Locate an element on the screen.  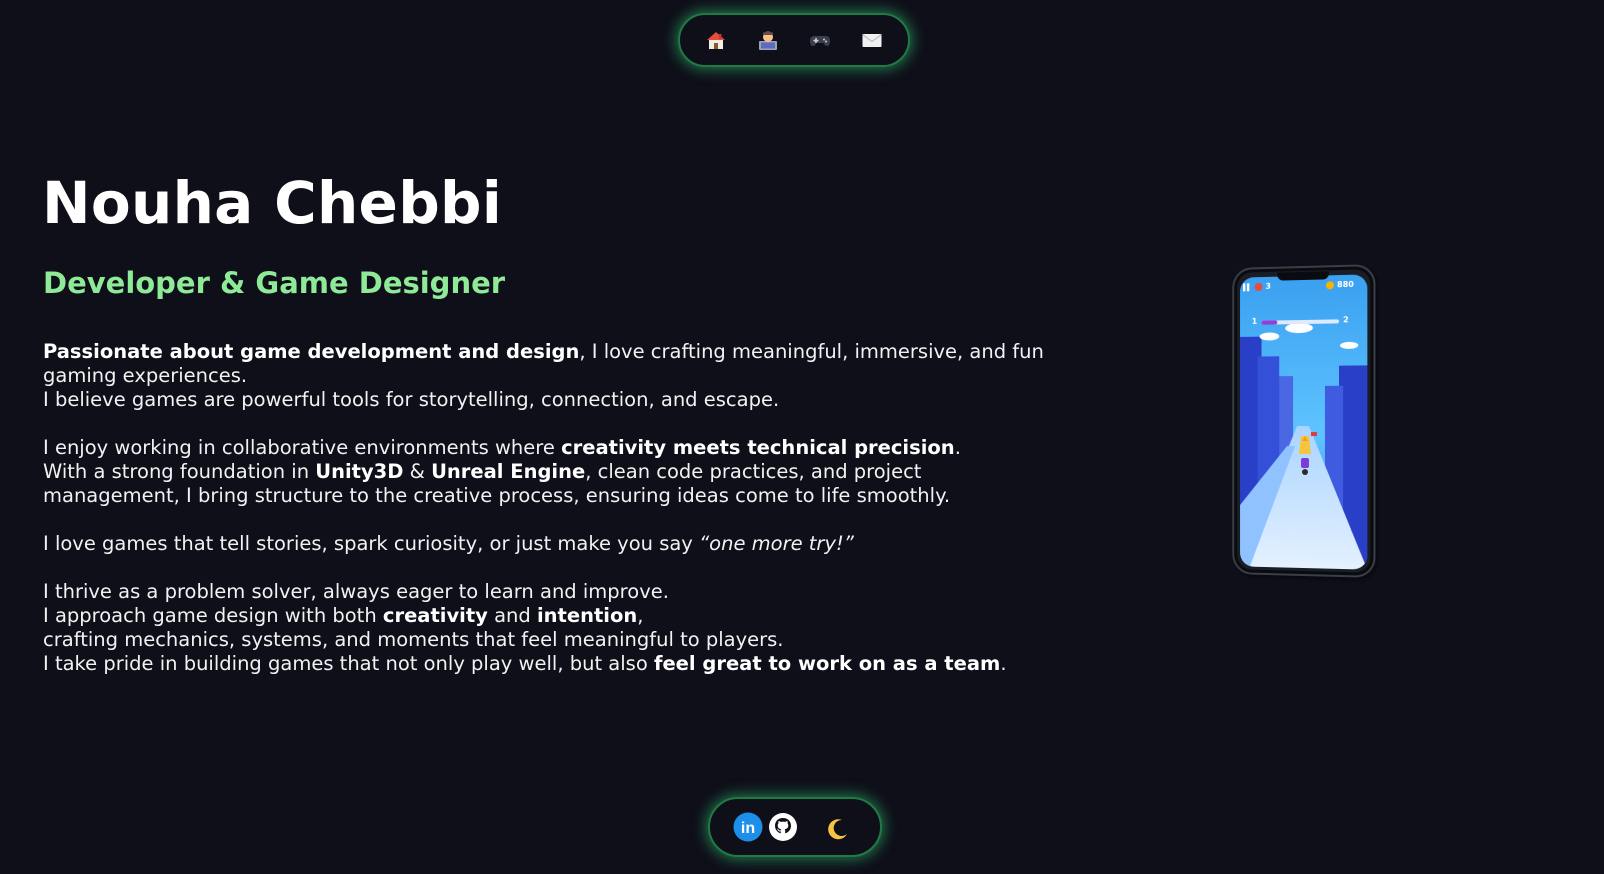
linkedin-button: in is located at coordinates (748, 827).